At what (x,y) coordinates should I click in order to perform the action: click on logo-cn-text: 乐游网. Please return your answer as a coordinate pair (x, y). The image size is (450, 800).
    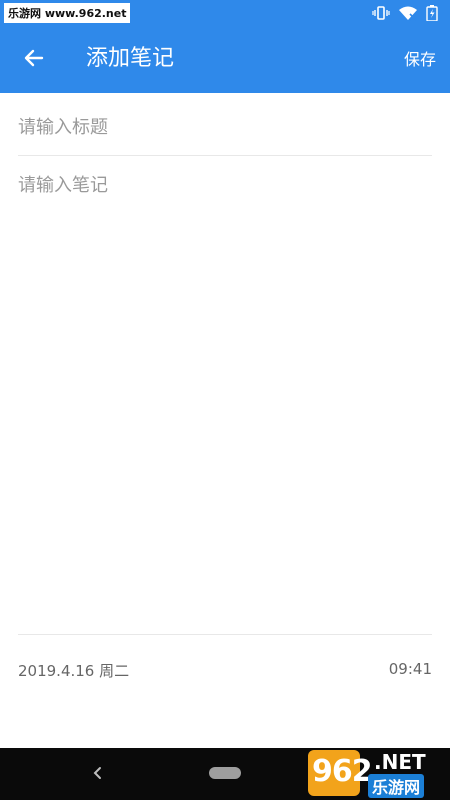
    Looking at the image, I should click on (396, 786).